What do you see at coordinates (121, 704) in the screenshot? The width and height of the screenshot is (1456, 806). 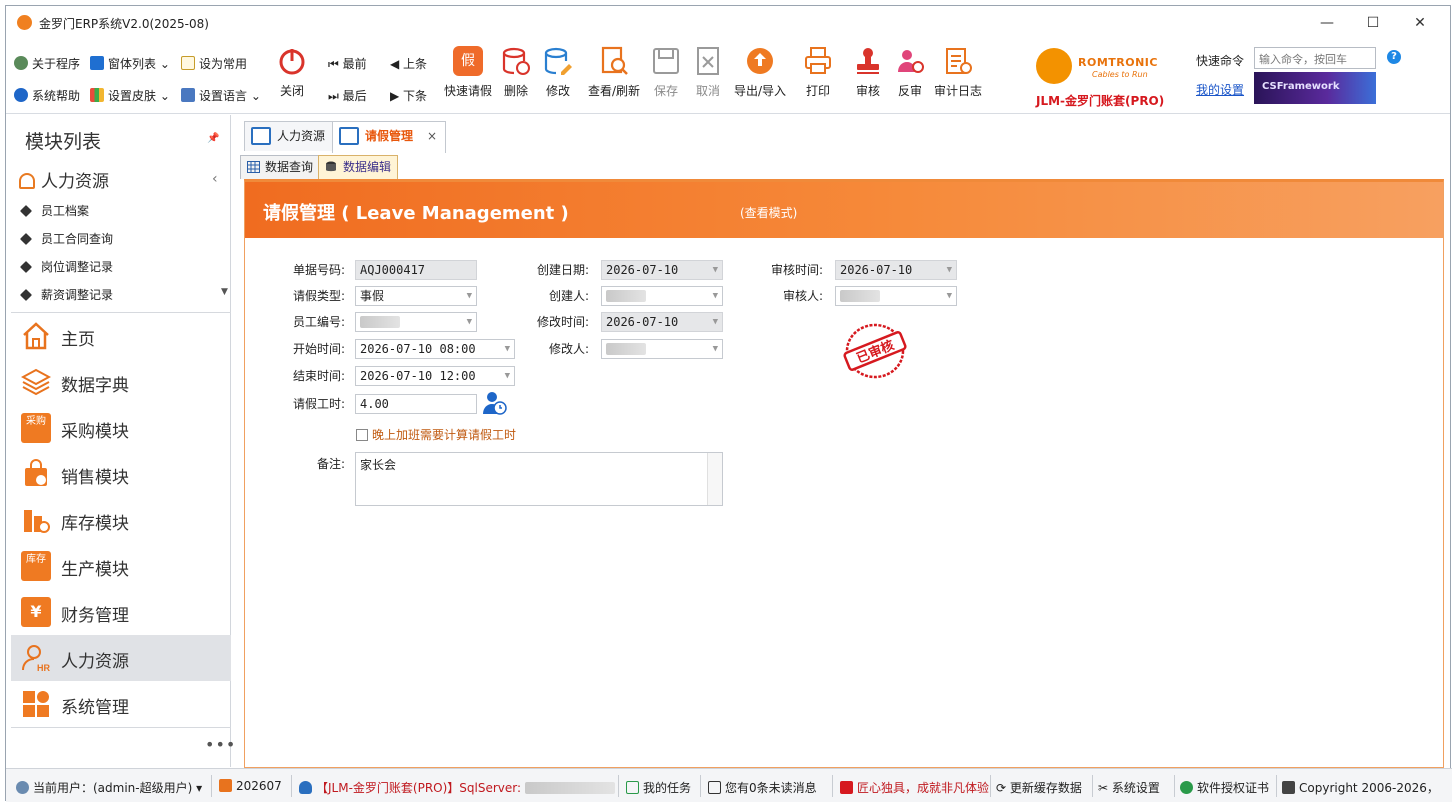 I see `sidebar-module-system: 系统管理` at bounding box center [121, 704].